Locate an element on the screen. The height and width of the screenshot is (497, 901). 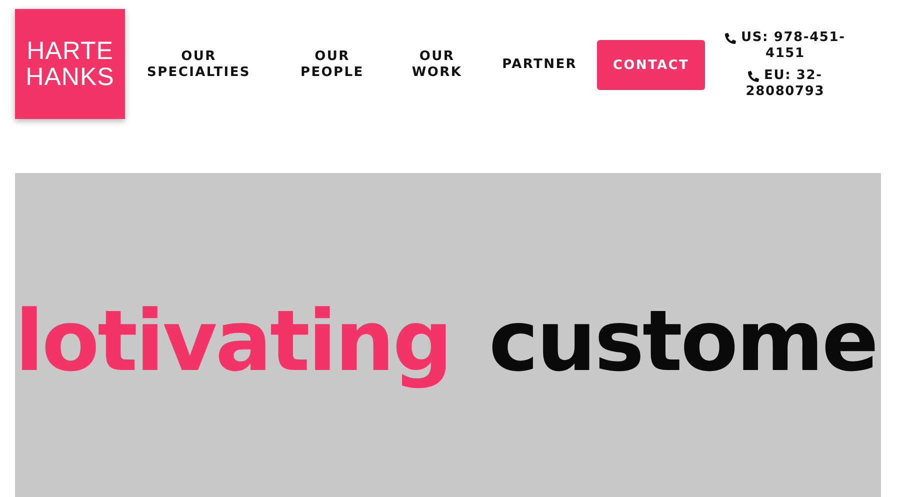
hero-headline: custome is located at coordinates (682, 341).